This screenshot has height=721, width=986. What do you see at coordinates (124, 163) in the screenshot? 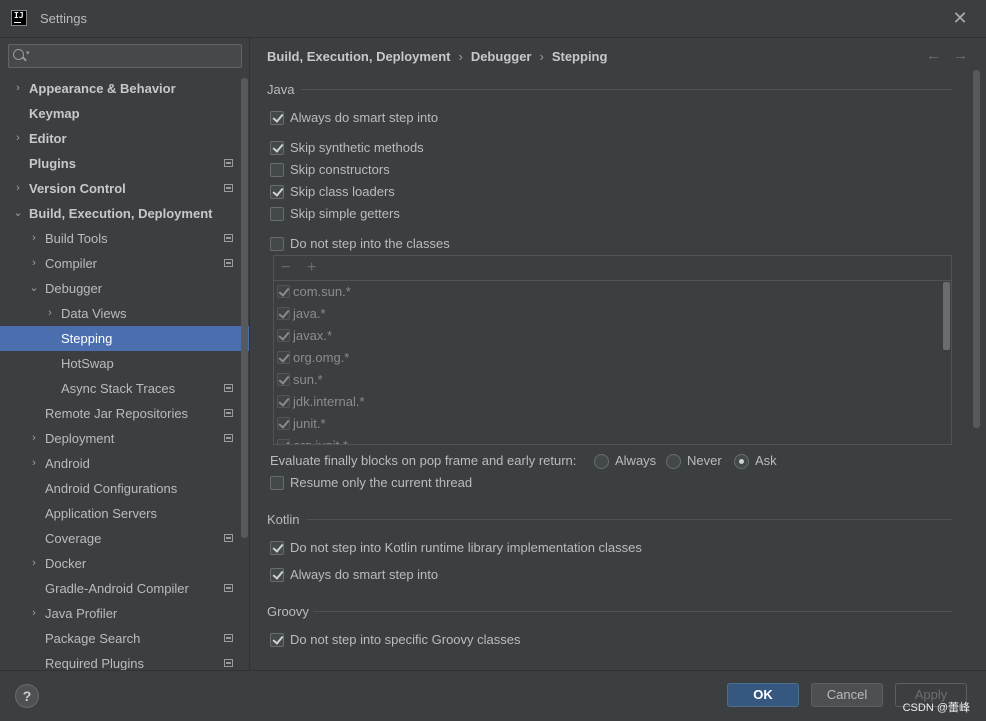
I see `sidebar-item: Plugins` at bounding box center [124, 163].